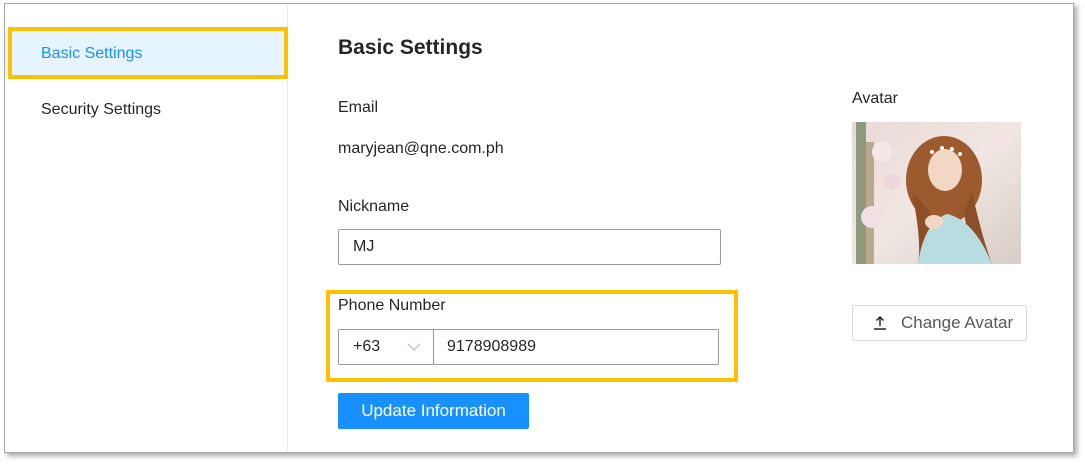 The width and height of the screenshot is (1085, 464). I want to click on nickname-label: Nickname, so click(374, 206).